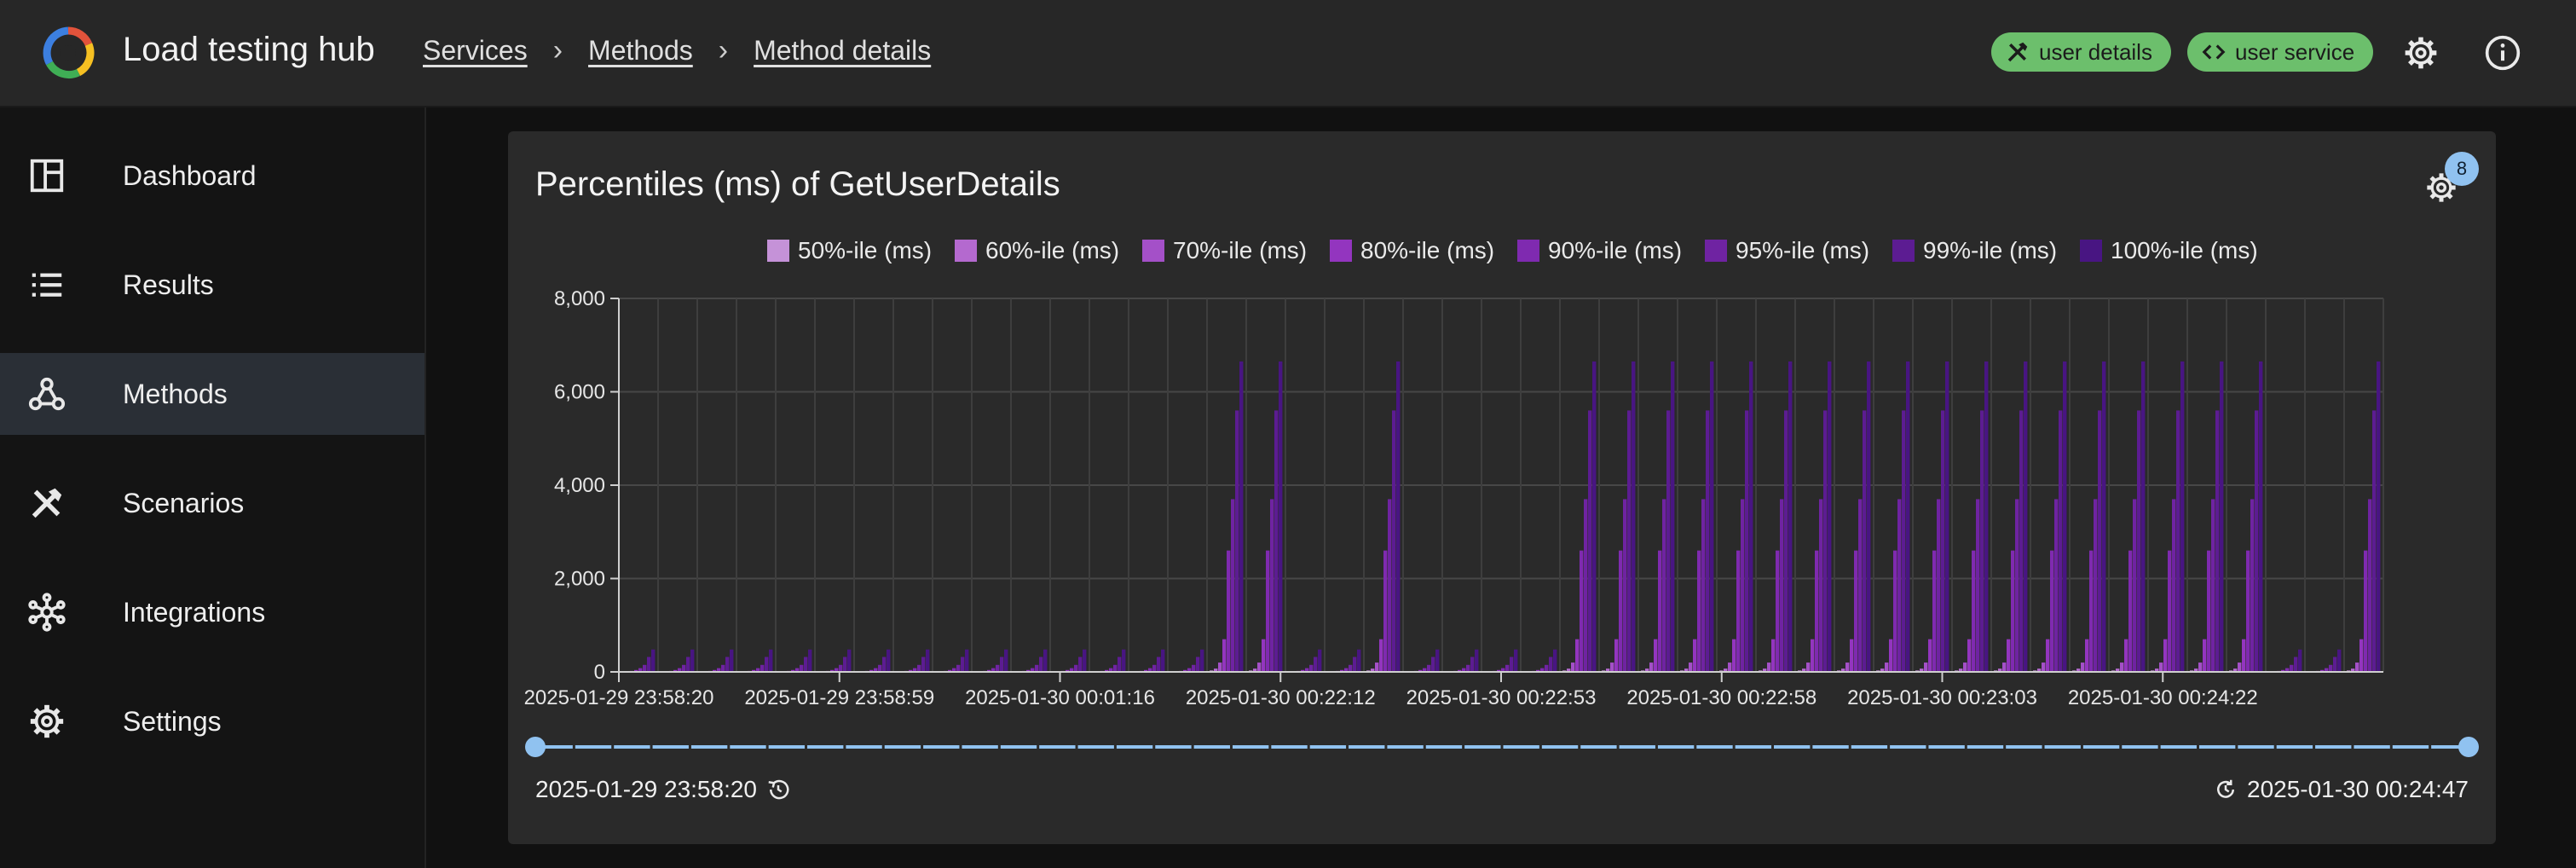 Image resolution: width=2576 pixels, height=868 pixels. Describe the element at coordinates (212, 612) in the screenshot. I see `sidebar-item-integrations: Integrations` at that location.